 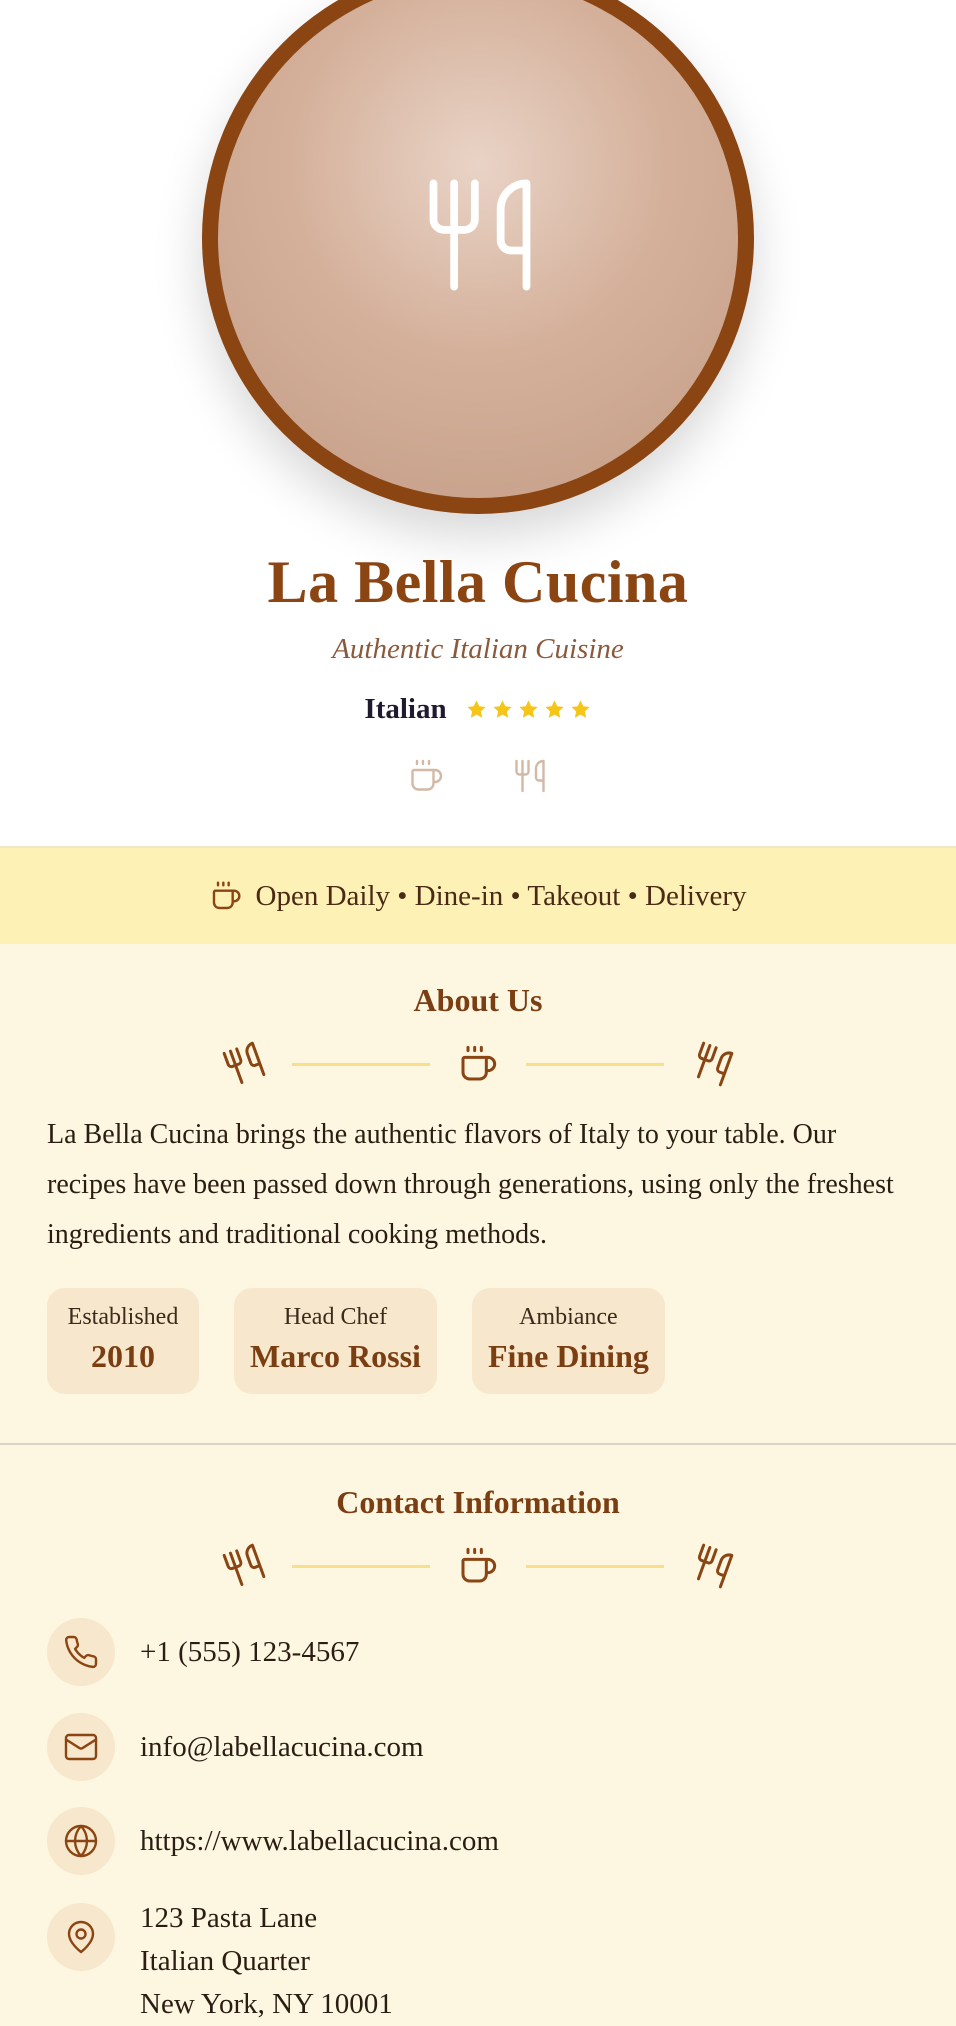 What do you see at coordinates (568, 1317) in the screenshot?
I see `info-card-label: Ambiance` at bounding box center [568, 1317].